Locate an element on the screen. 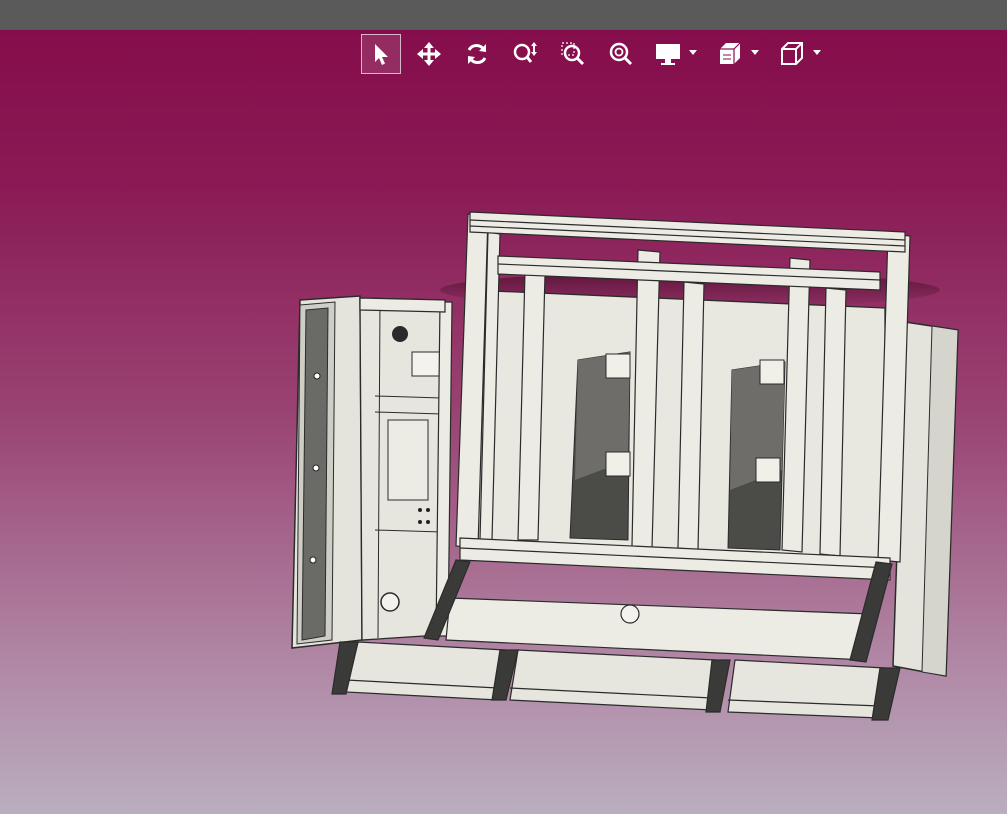 The width and height of the screenshot is (1007, 814). move-arrows-icon is located at coordinates (429, 54).